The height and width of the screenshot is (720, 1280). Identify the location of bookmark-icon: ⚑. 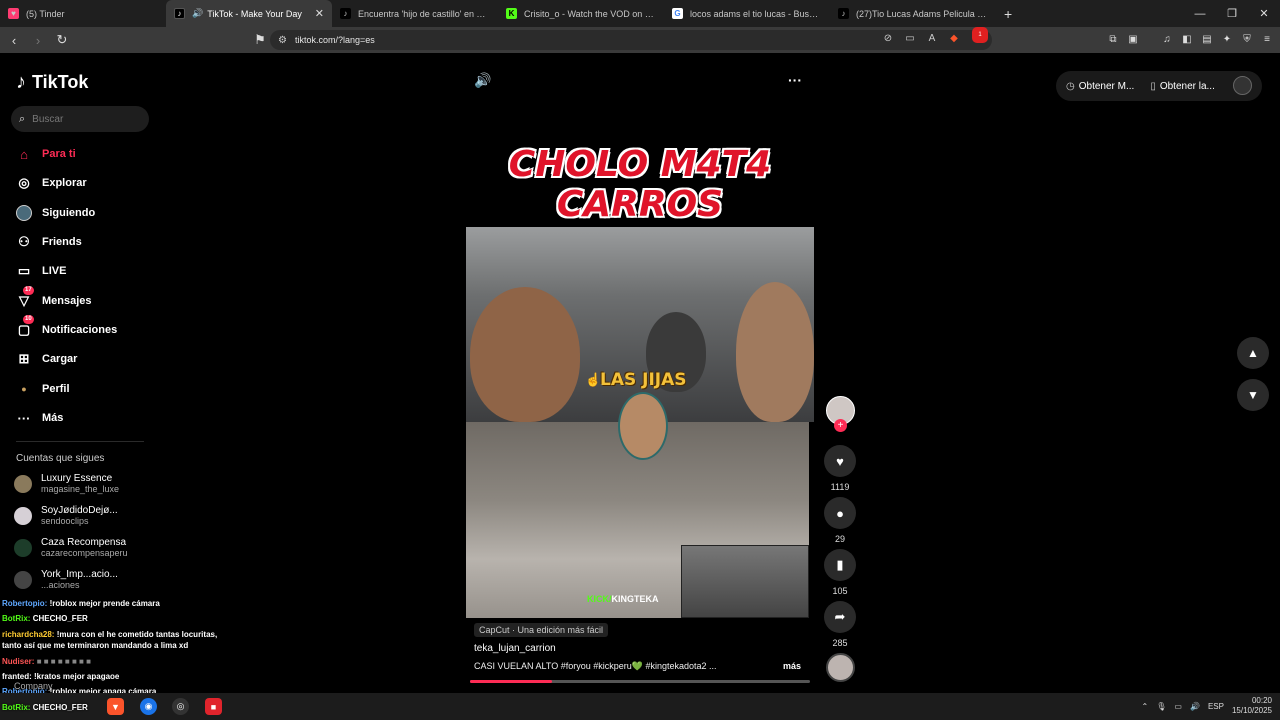
(260, 40).